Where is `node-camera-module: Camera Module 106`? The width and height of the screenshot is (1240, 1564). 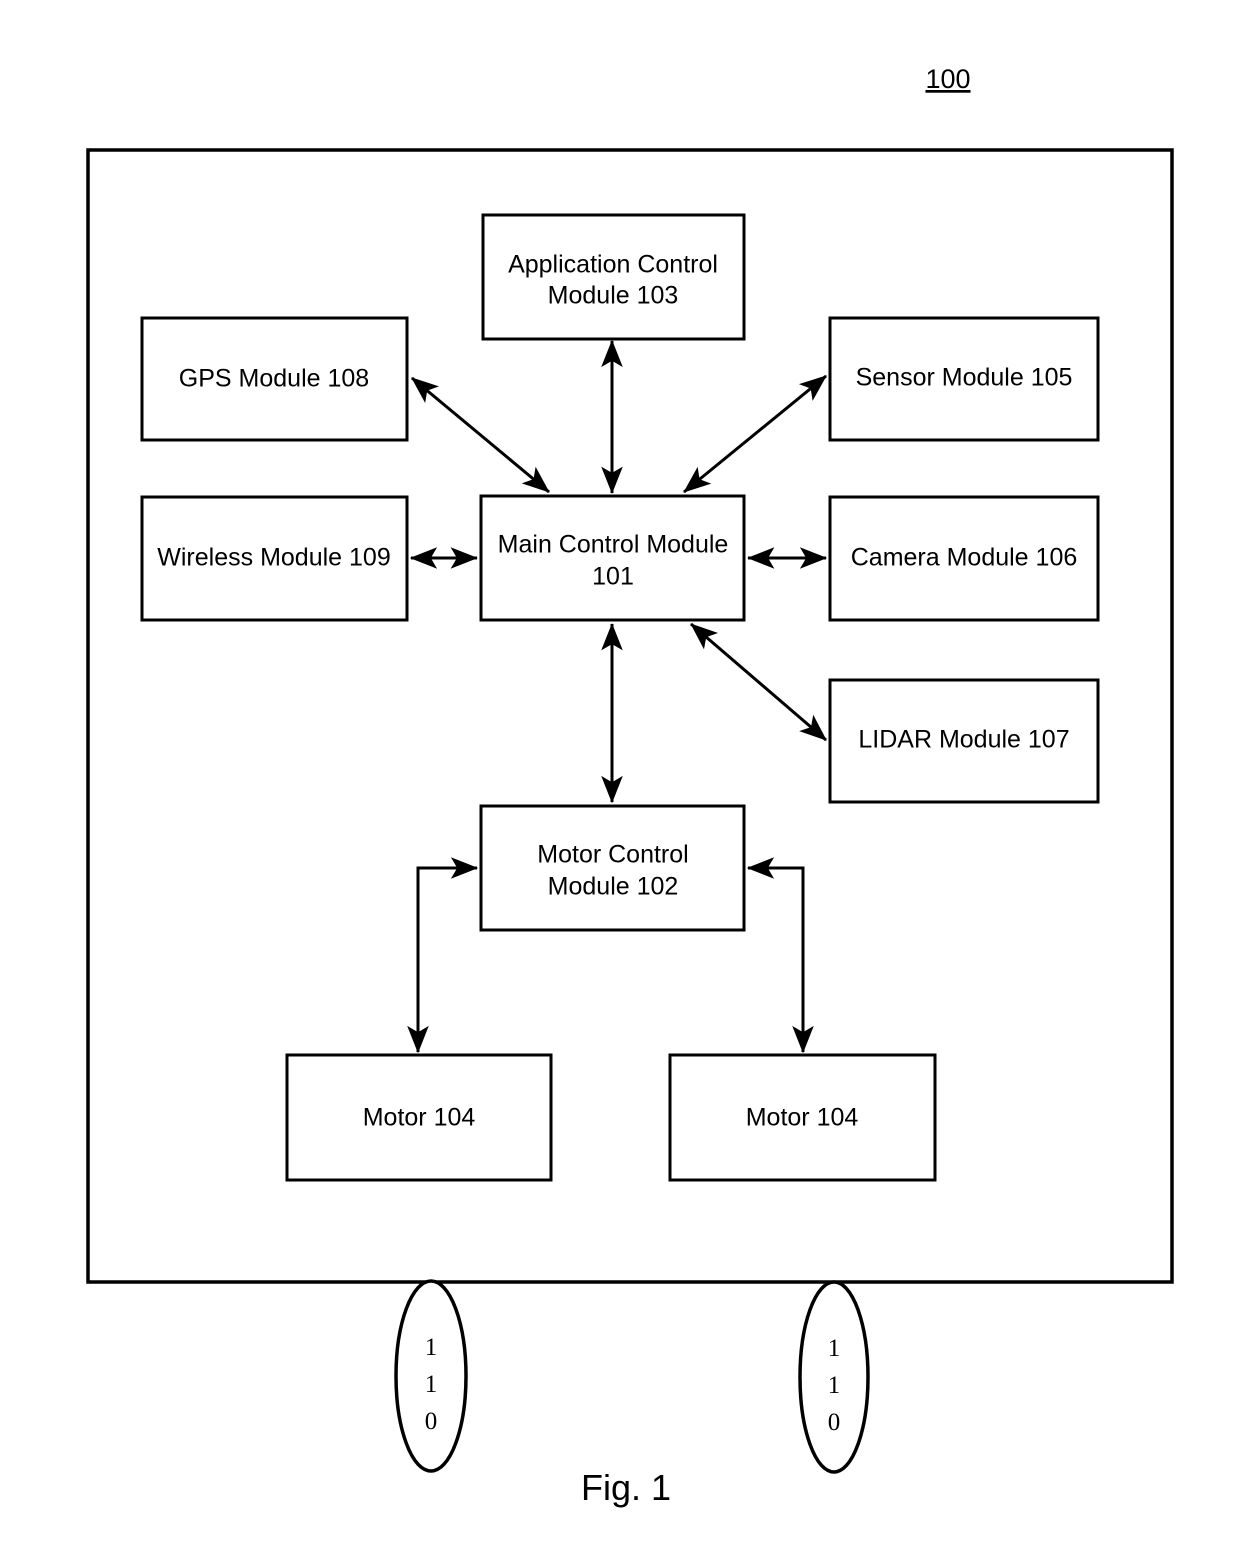
node-camera-module: Camera Module 106 is located at coordinates (964, 558).